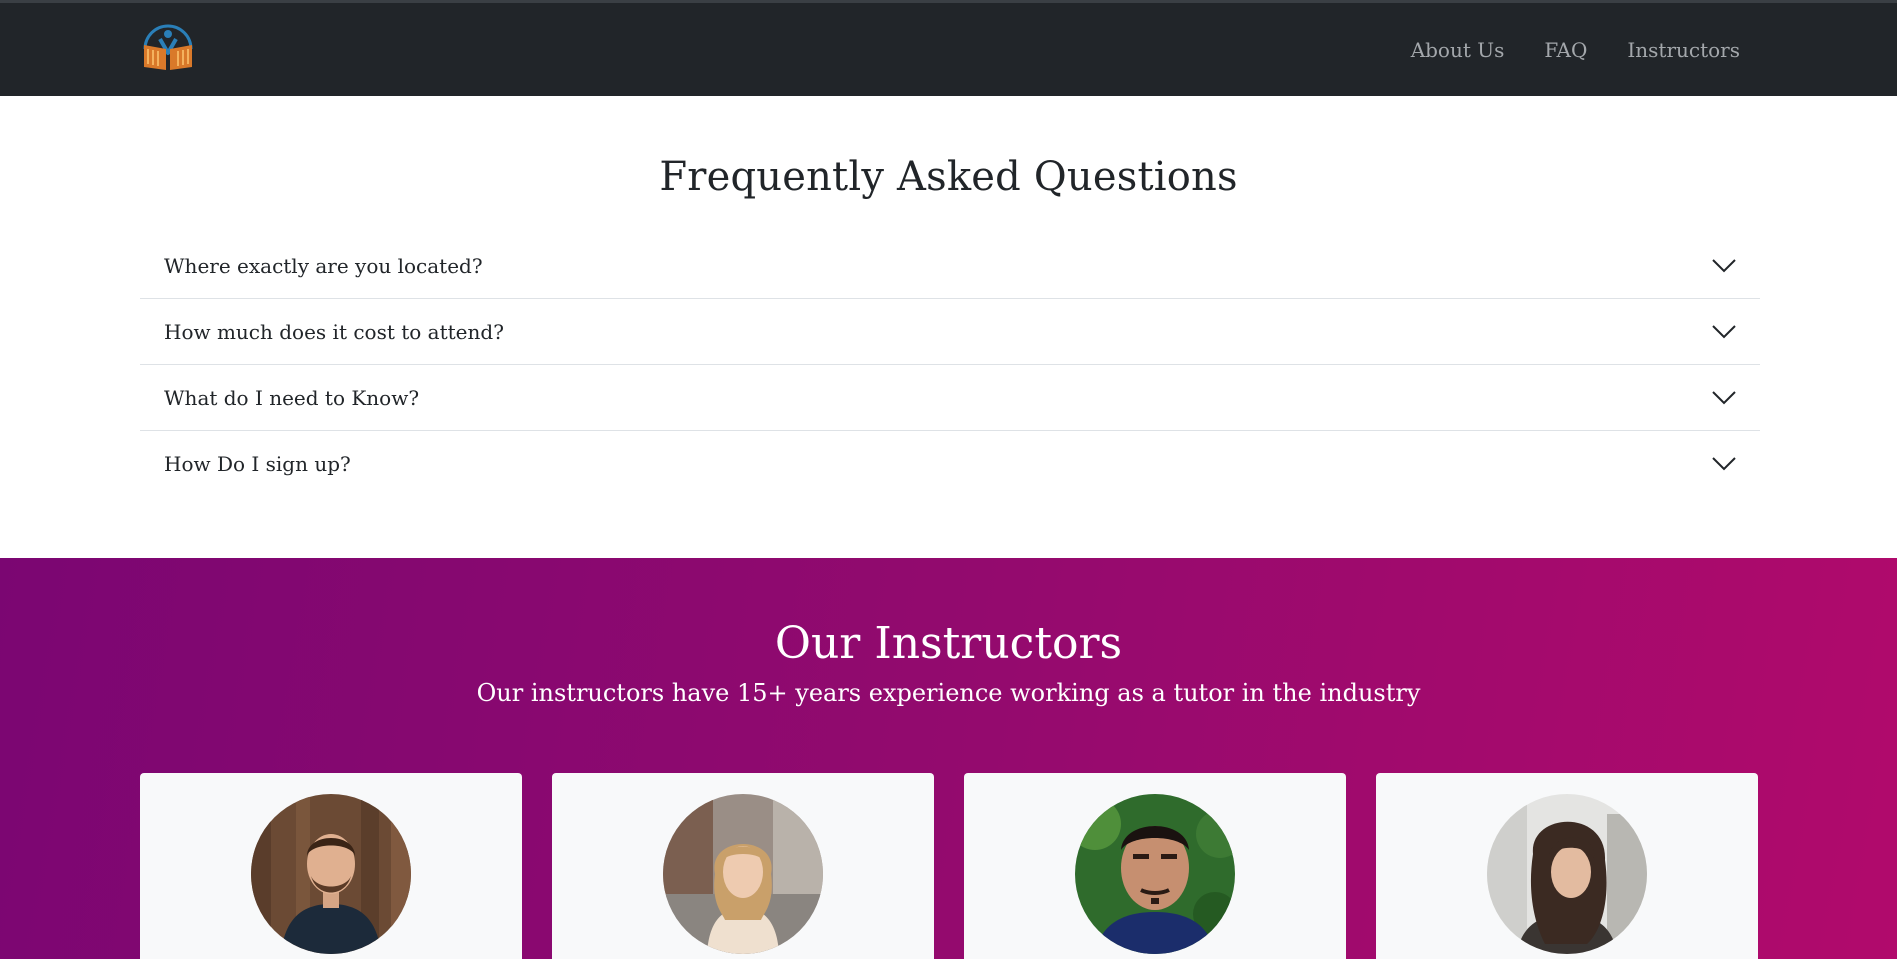  Describe the element at coordinates (948, 49) in the screenshot. I see `navbar: About Us FAQ Instructors` at that location.